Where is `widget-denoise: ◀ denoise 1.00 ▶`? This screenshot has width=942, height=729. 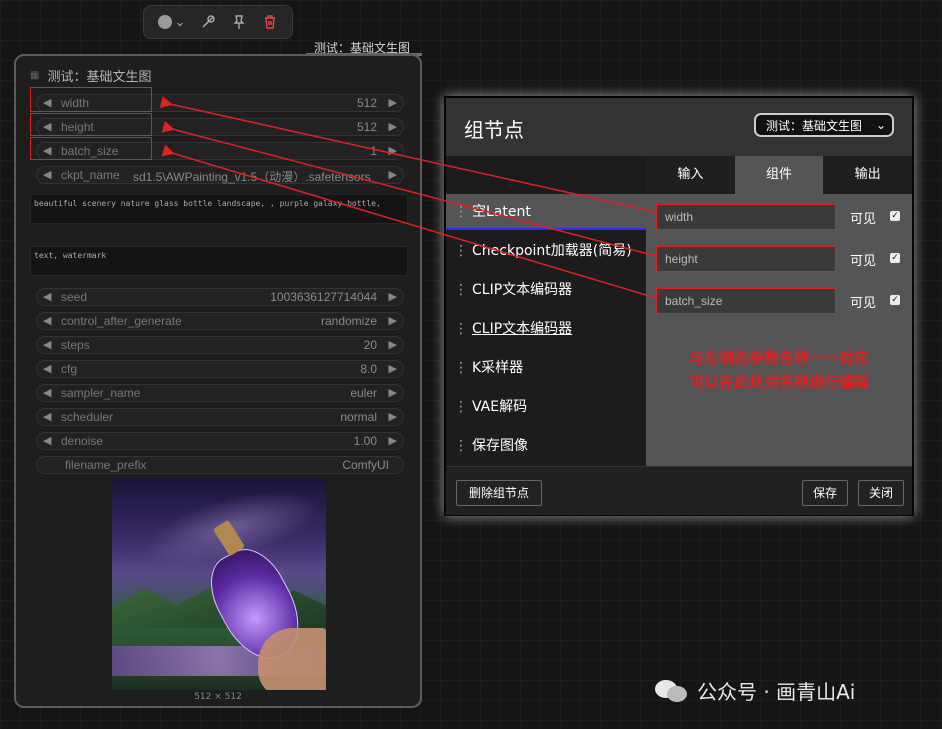
widget-denoise: ◀ denoise 1.00 ▶ is located at coordinates (220, 441).